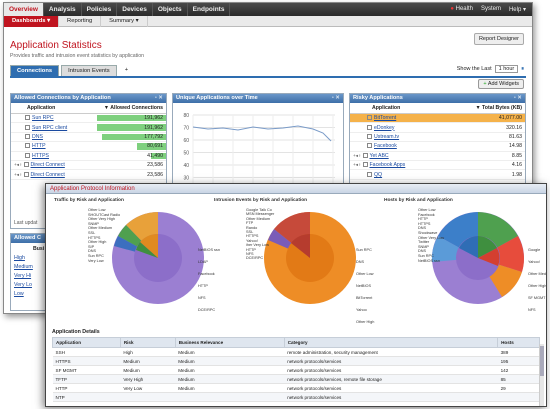 The width and height of the screenshot is (550, 409). I want to click on health-link: ● Health, so click(461, 9).